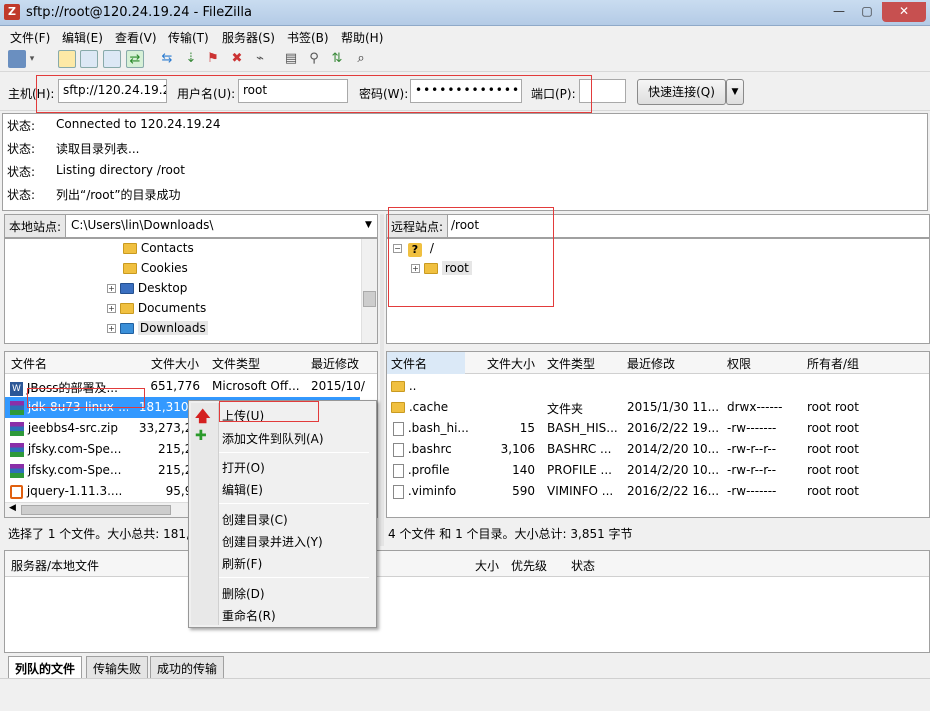 Image resolution: width=930 pixels, height=711 pixels. I want to click on menu-help: 帮助(H), so click(362, 37).